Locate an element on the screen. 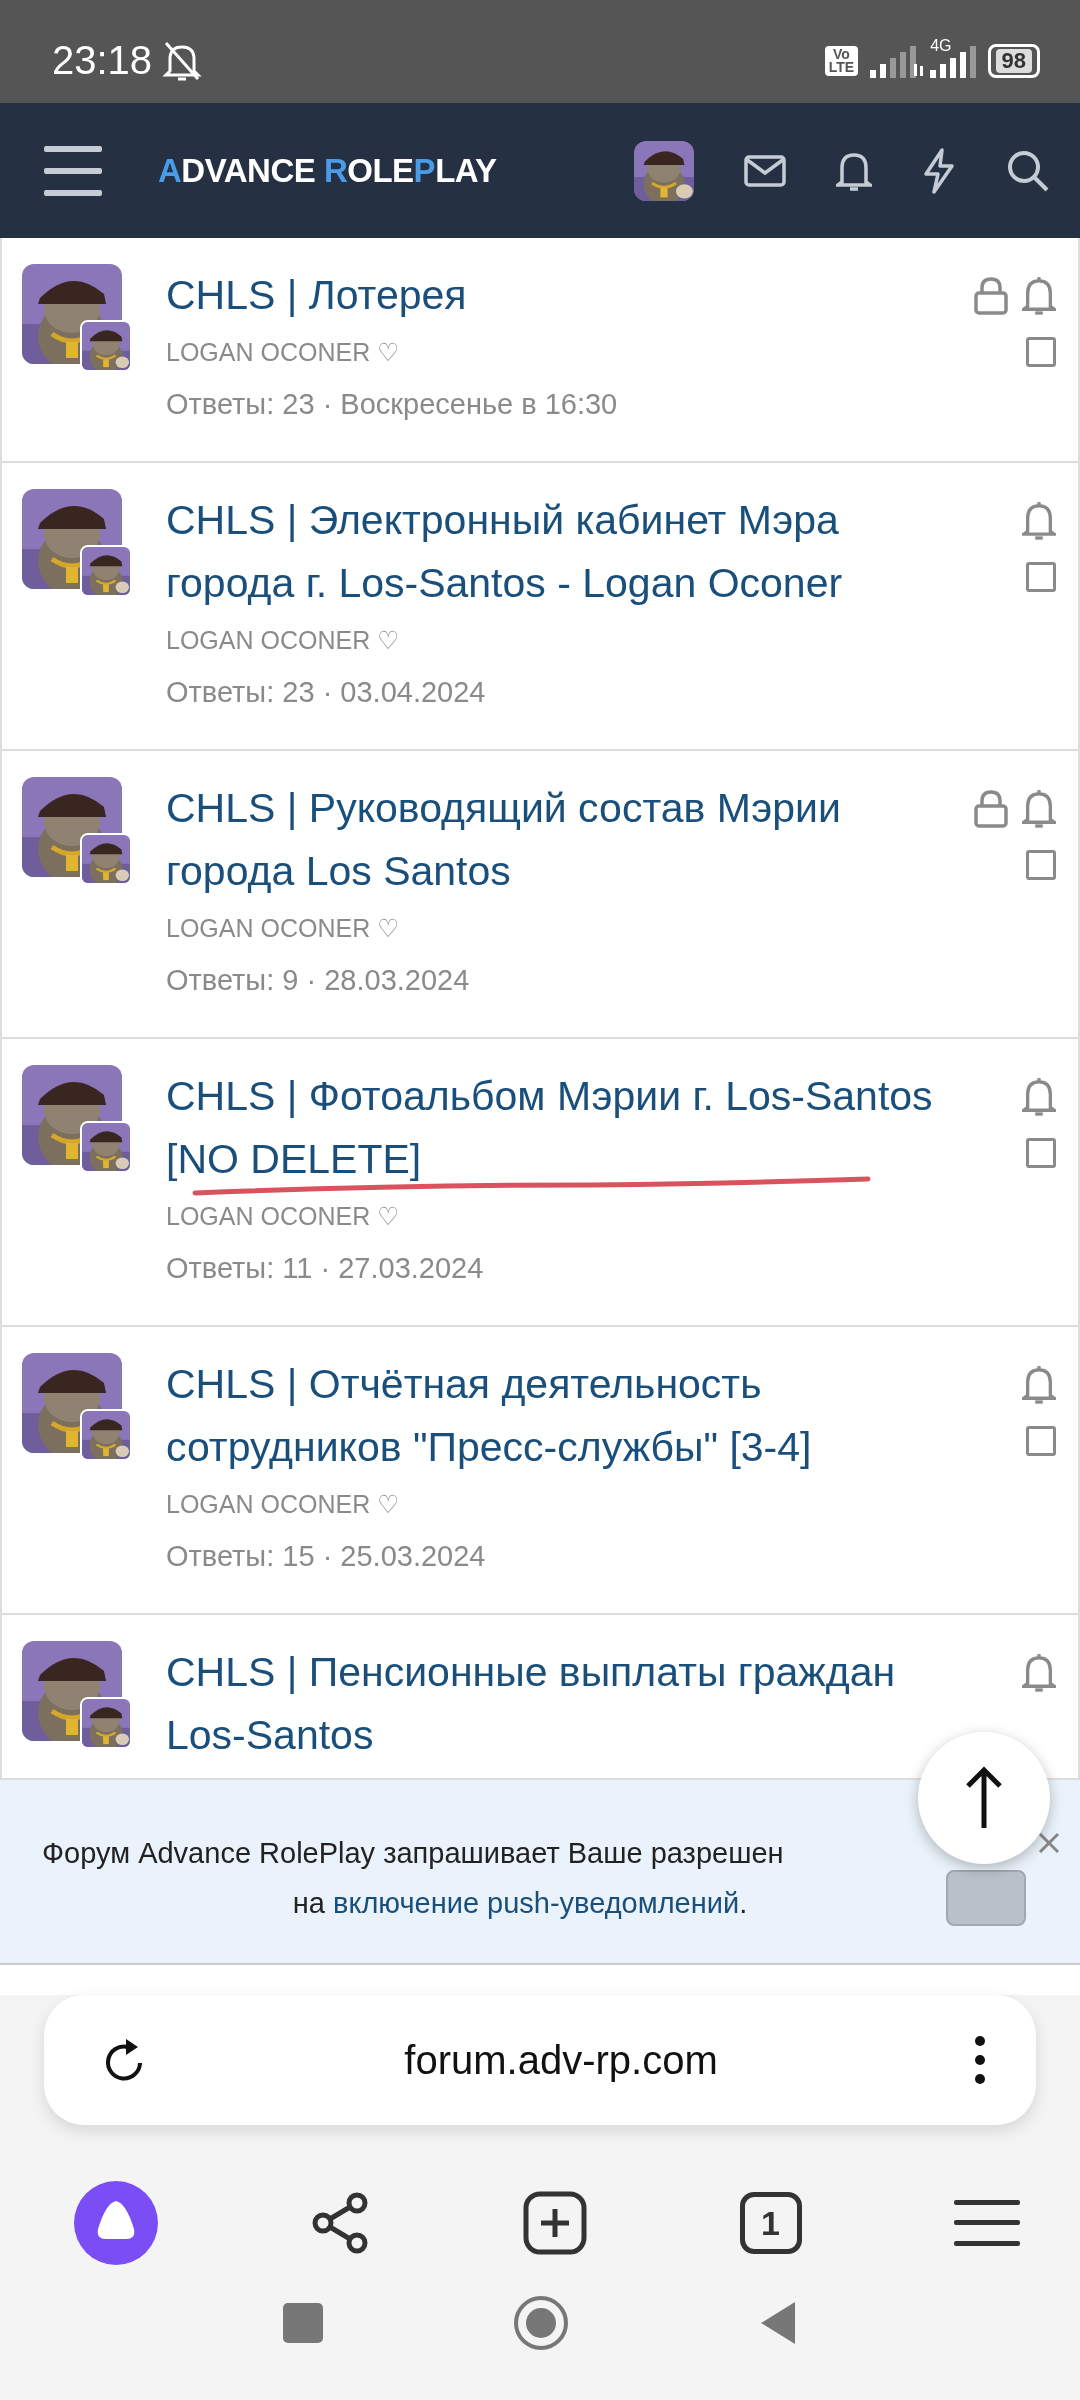 This screenshot has height=2400, width=1080. thread-meta: Ответы: 9 · 28.03.2024 is located at coordinates (318, 980).